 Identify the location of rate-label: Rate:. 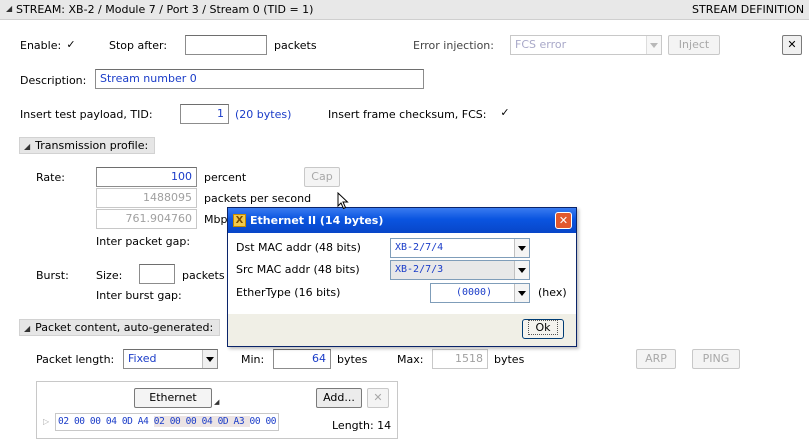
(50, 177).